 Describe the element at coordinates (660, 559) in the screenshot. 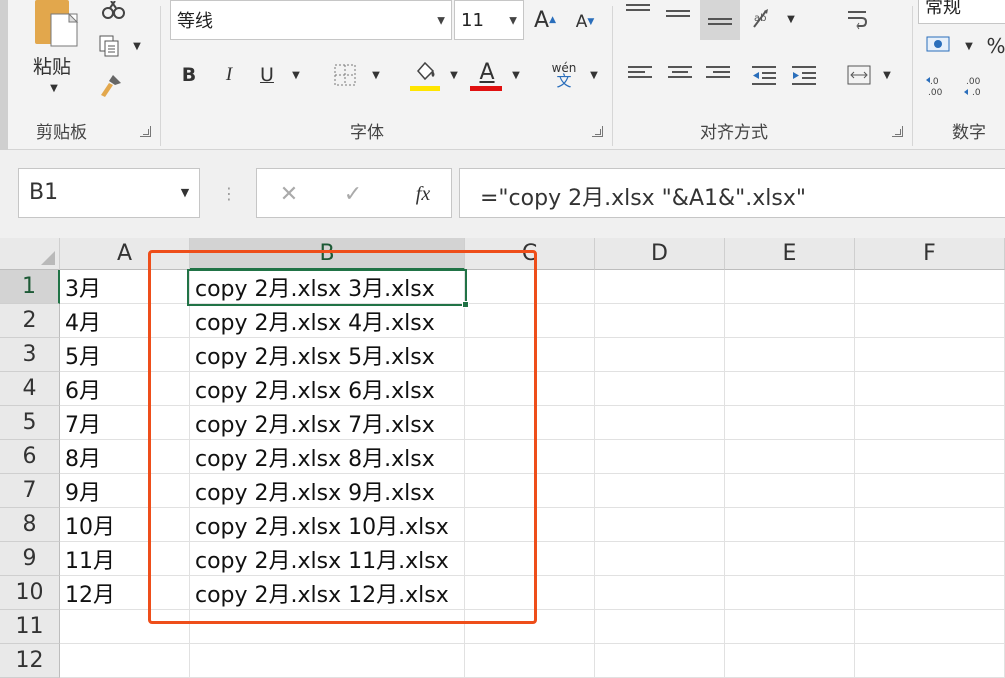

I see `cell-d9` at that location.